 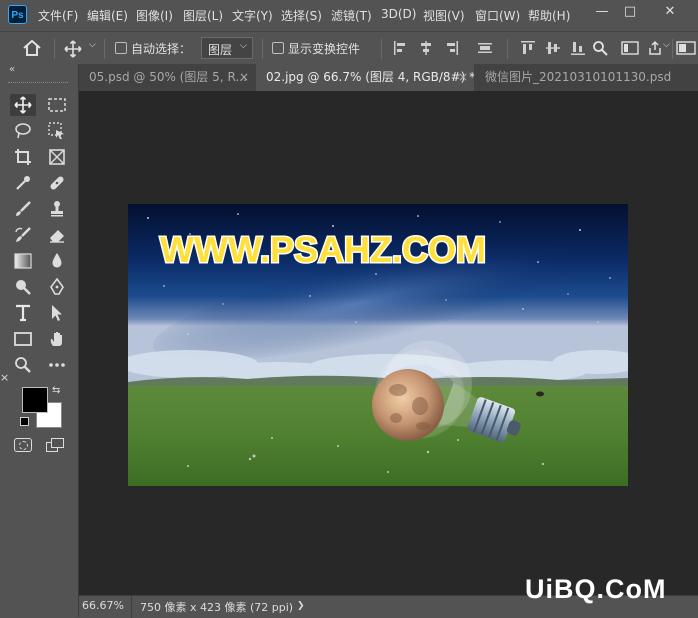 What do you see at coordinates (56, 446) in the screenshot?
I see `screen-mode-icon` at bounding box center [56, 446].